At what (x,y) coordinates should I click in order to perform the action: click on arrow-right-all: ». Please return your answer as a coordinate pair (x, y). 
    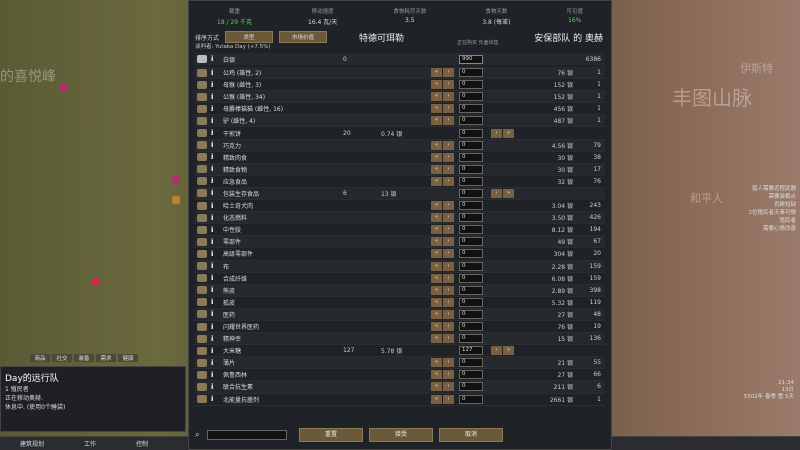
    Looking at the image, I should click on (508, 133).